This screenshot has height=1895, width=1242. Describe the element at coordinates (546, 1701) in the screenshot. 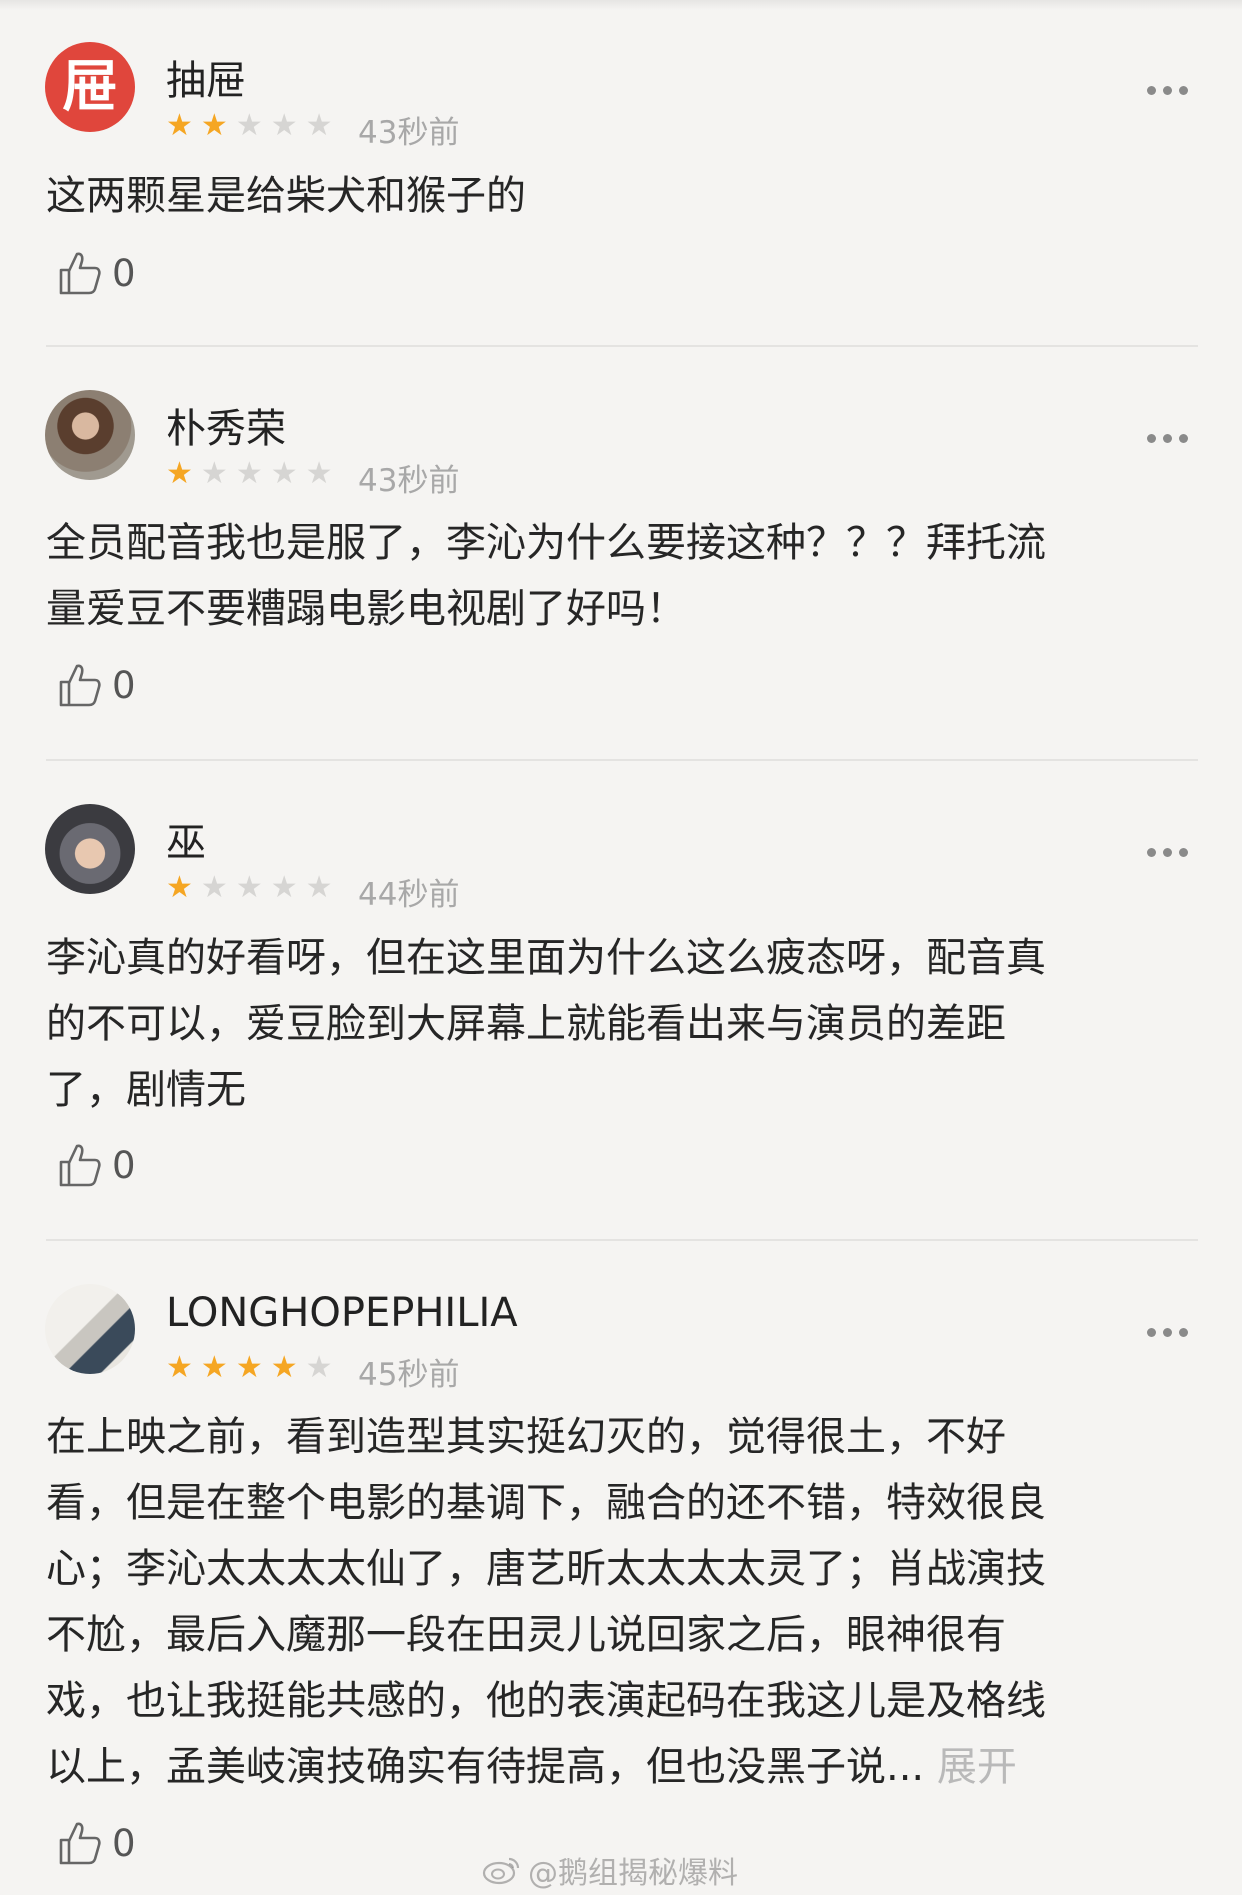

I see `review-text-line: 戏，也让我挺能共感的，他的表演起码在我这儿是及格线` at that location.